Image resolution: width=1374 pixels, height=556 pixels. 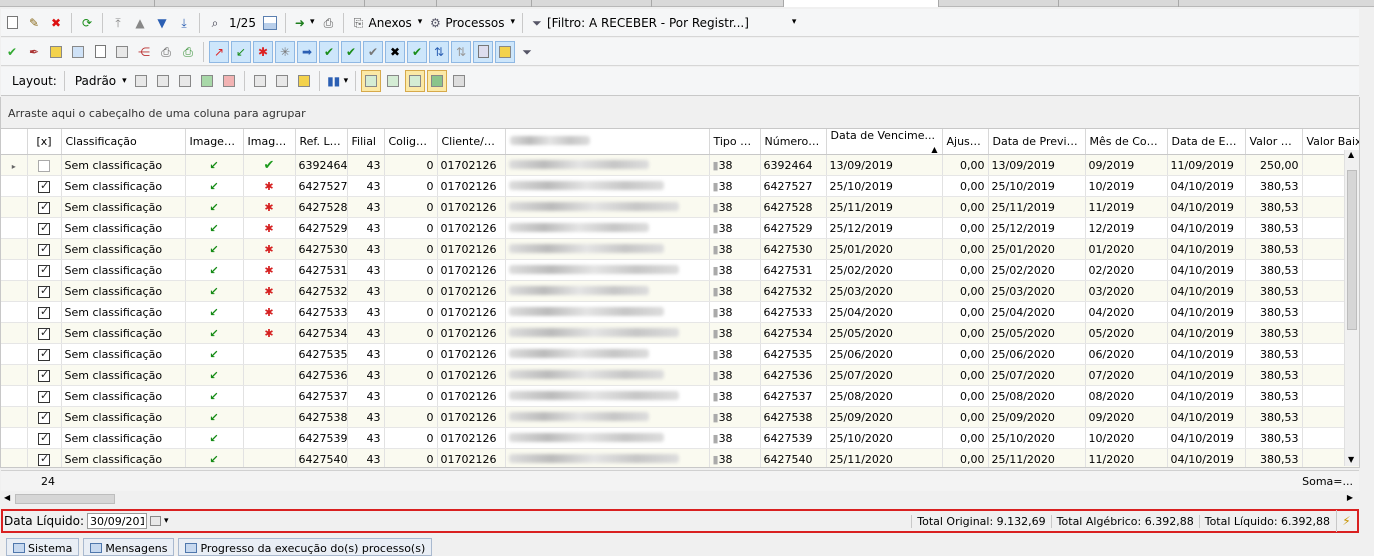 I want to click on approve-icon: ✔, so click(x=12, y=52).